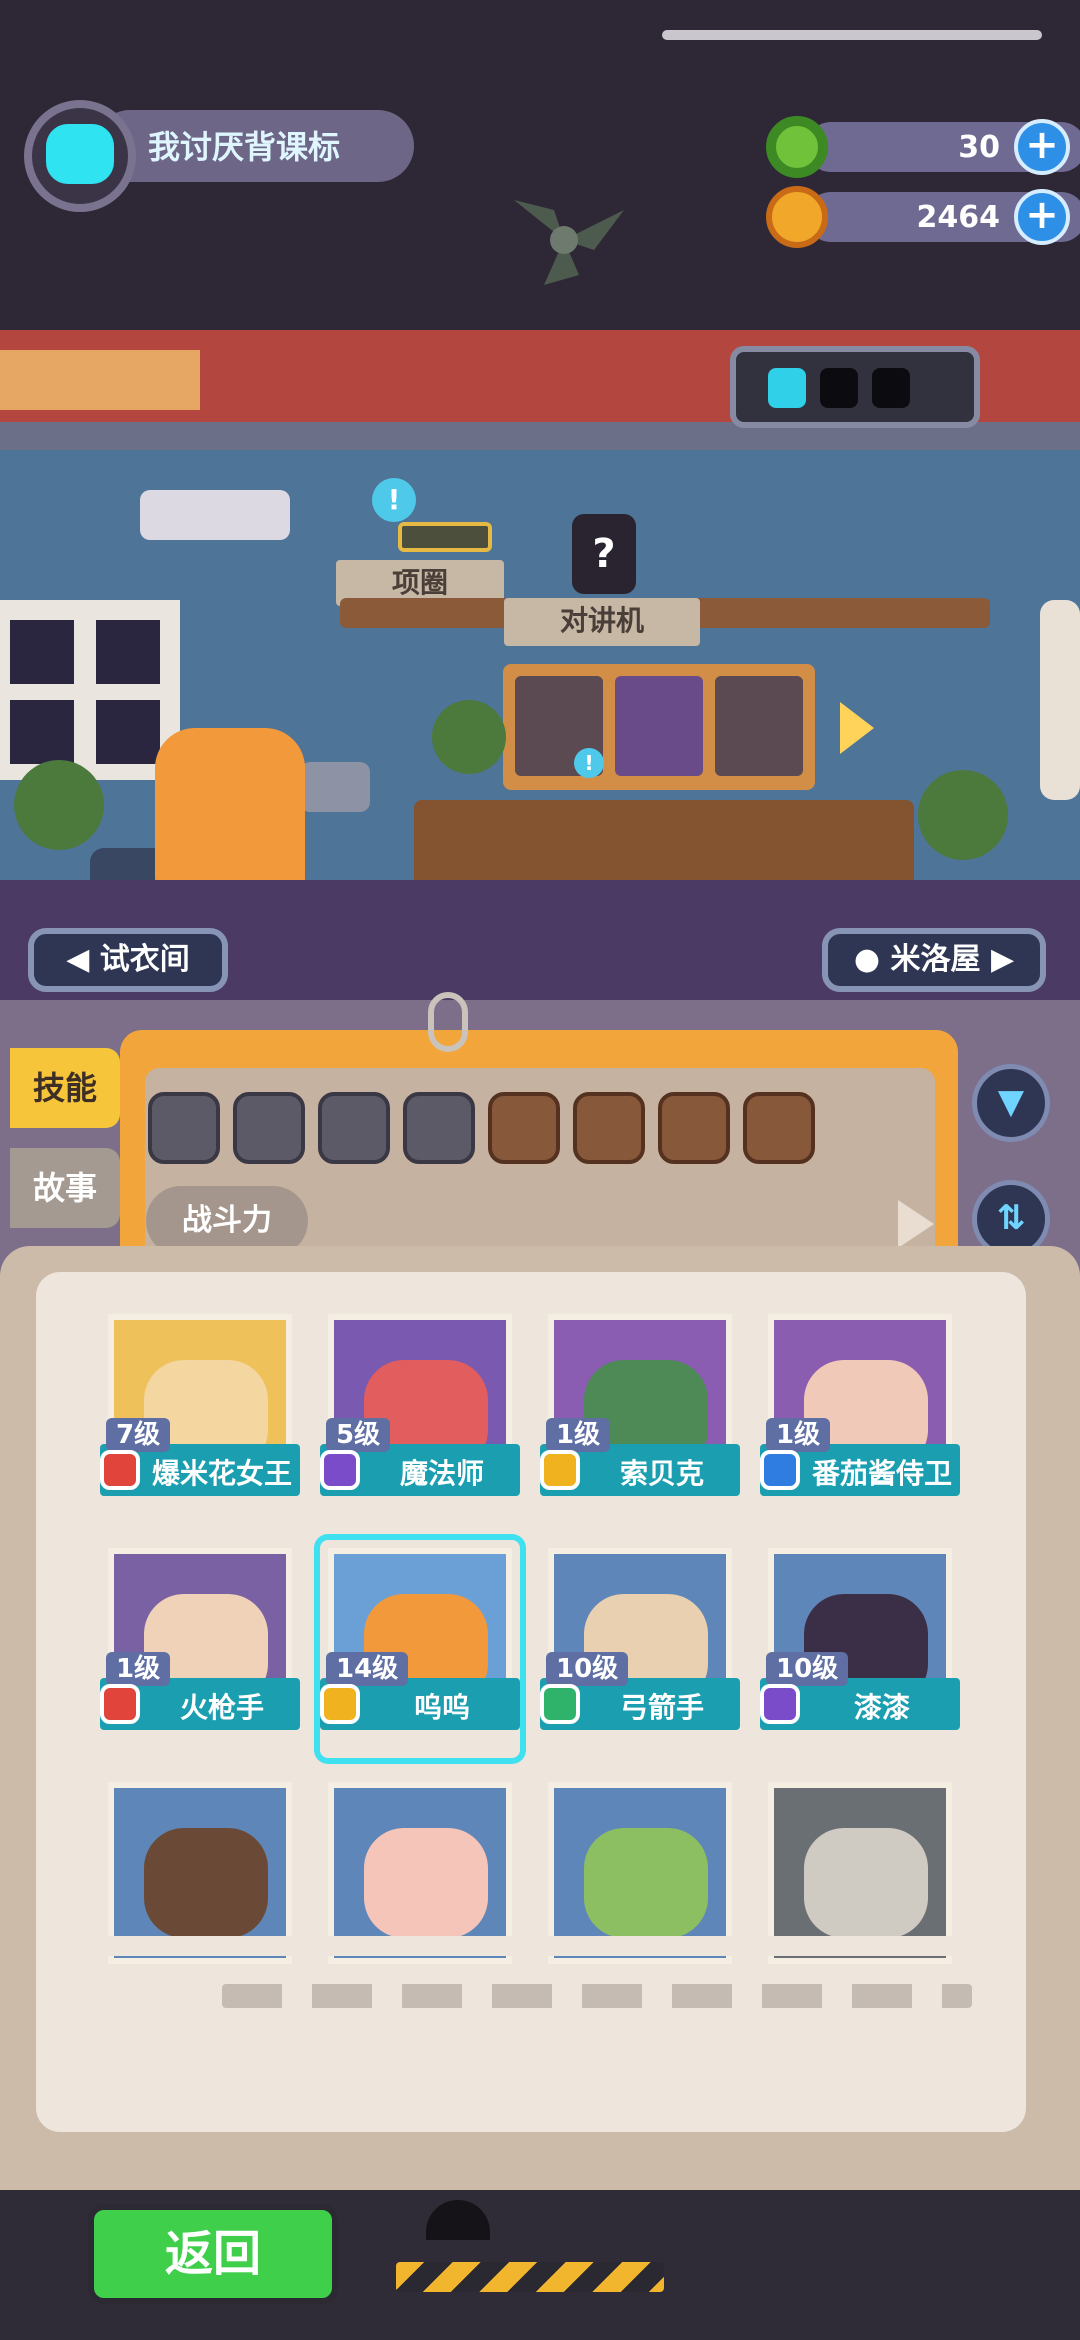 The height and width of the screenshot is (2340, 1080). Describe the element at coordinates (564, 235) in the screenshot. I see `fan-decoration` at that location.